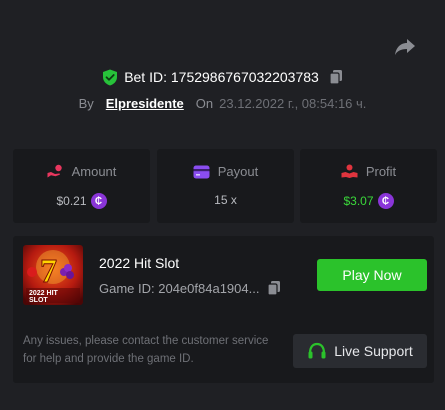 Image resolution: width=445 pixels, height=410 pixels. What do you see at coordinates (139, 263) in the screenshot?
I see `game-title: 2022 Hit Slot` at bounding box center [139, 263].